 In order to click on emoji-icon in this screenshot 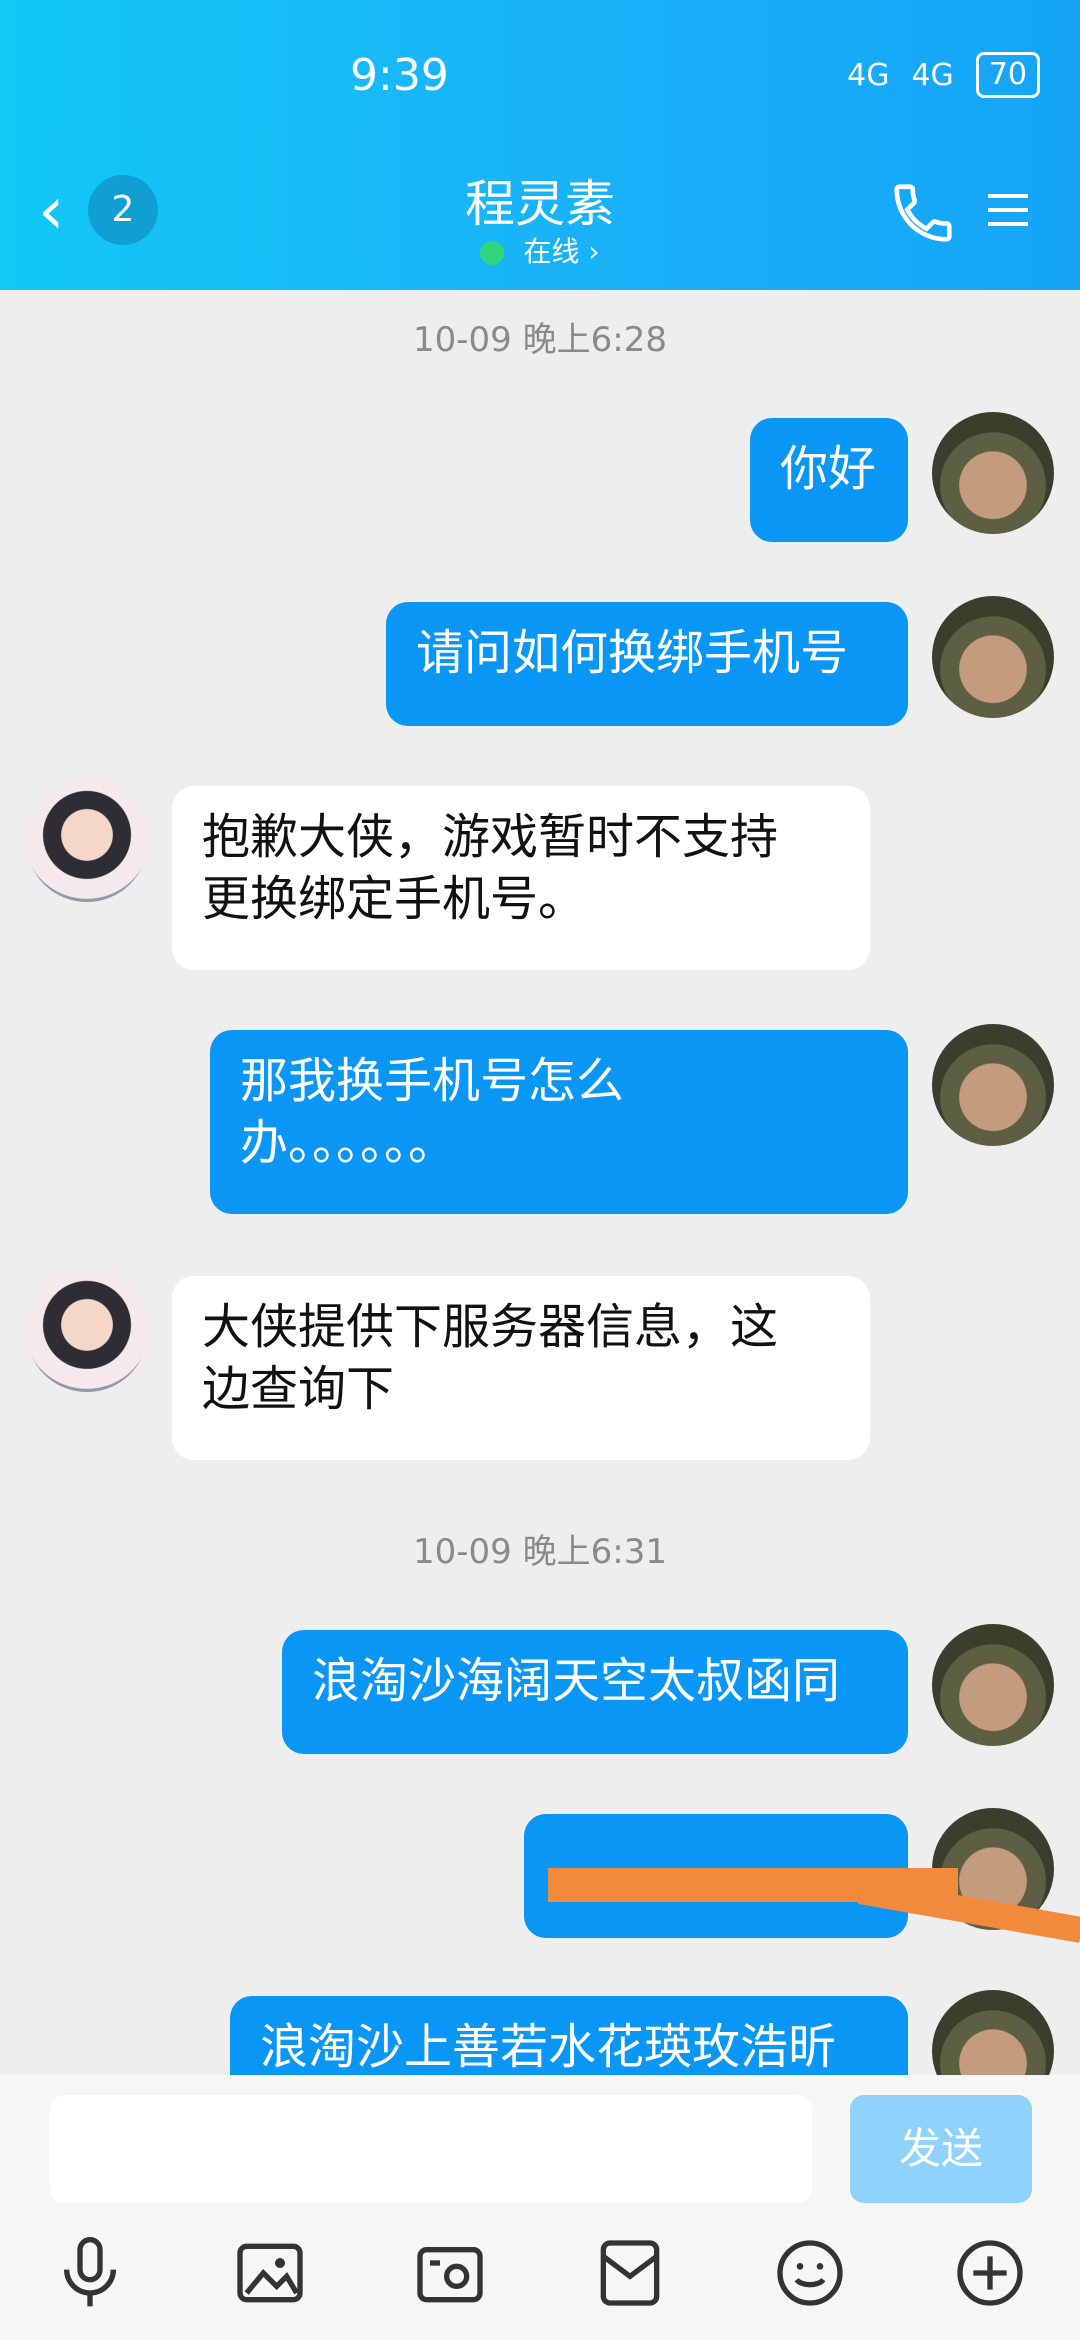, I will do `click(810, 2273)`.